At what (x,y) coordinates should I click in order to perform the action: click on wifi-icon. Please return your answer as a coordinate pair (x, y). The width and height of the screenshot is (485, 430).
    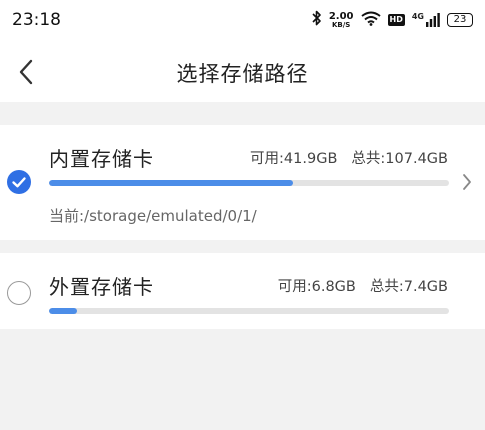
    Looking at the image, I should click on (370, 20).